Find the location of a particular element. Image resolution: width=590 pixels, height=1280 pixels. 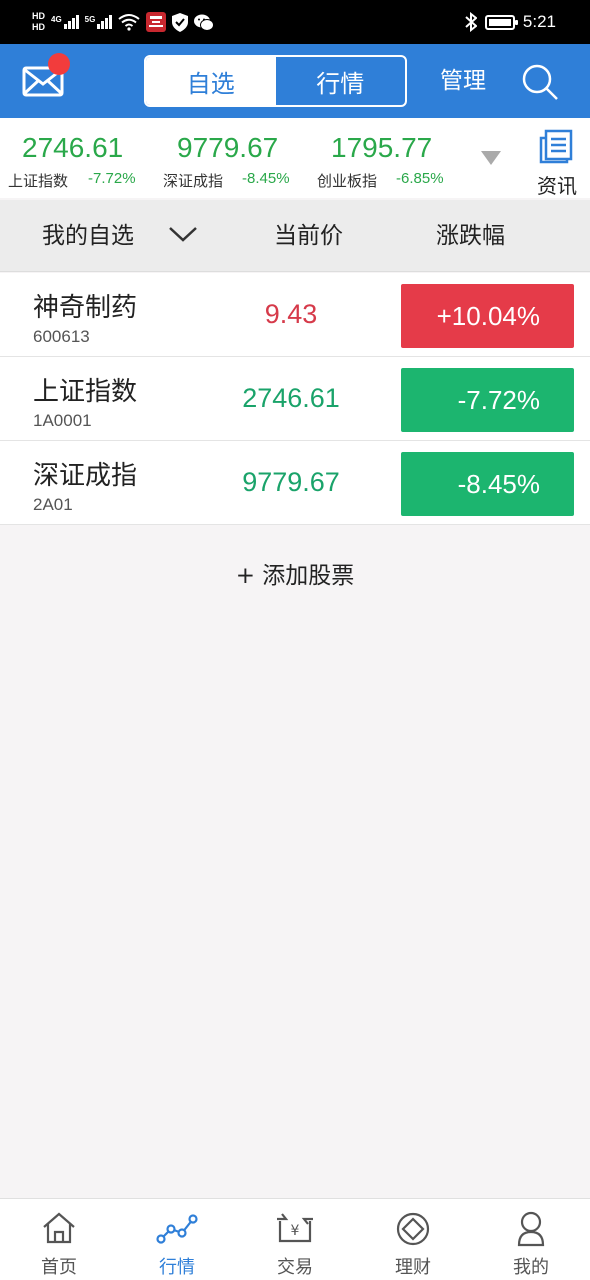

watchlist-group-selector: 我的自选 is located at coordinates (88, 236).